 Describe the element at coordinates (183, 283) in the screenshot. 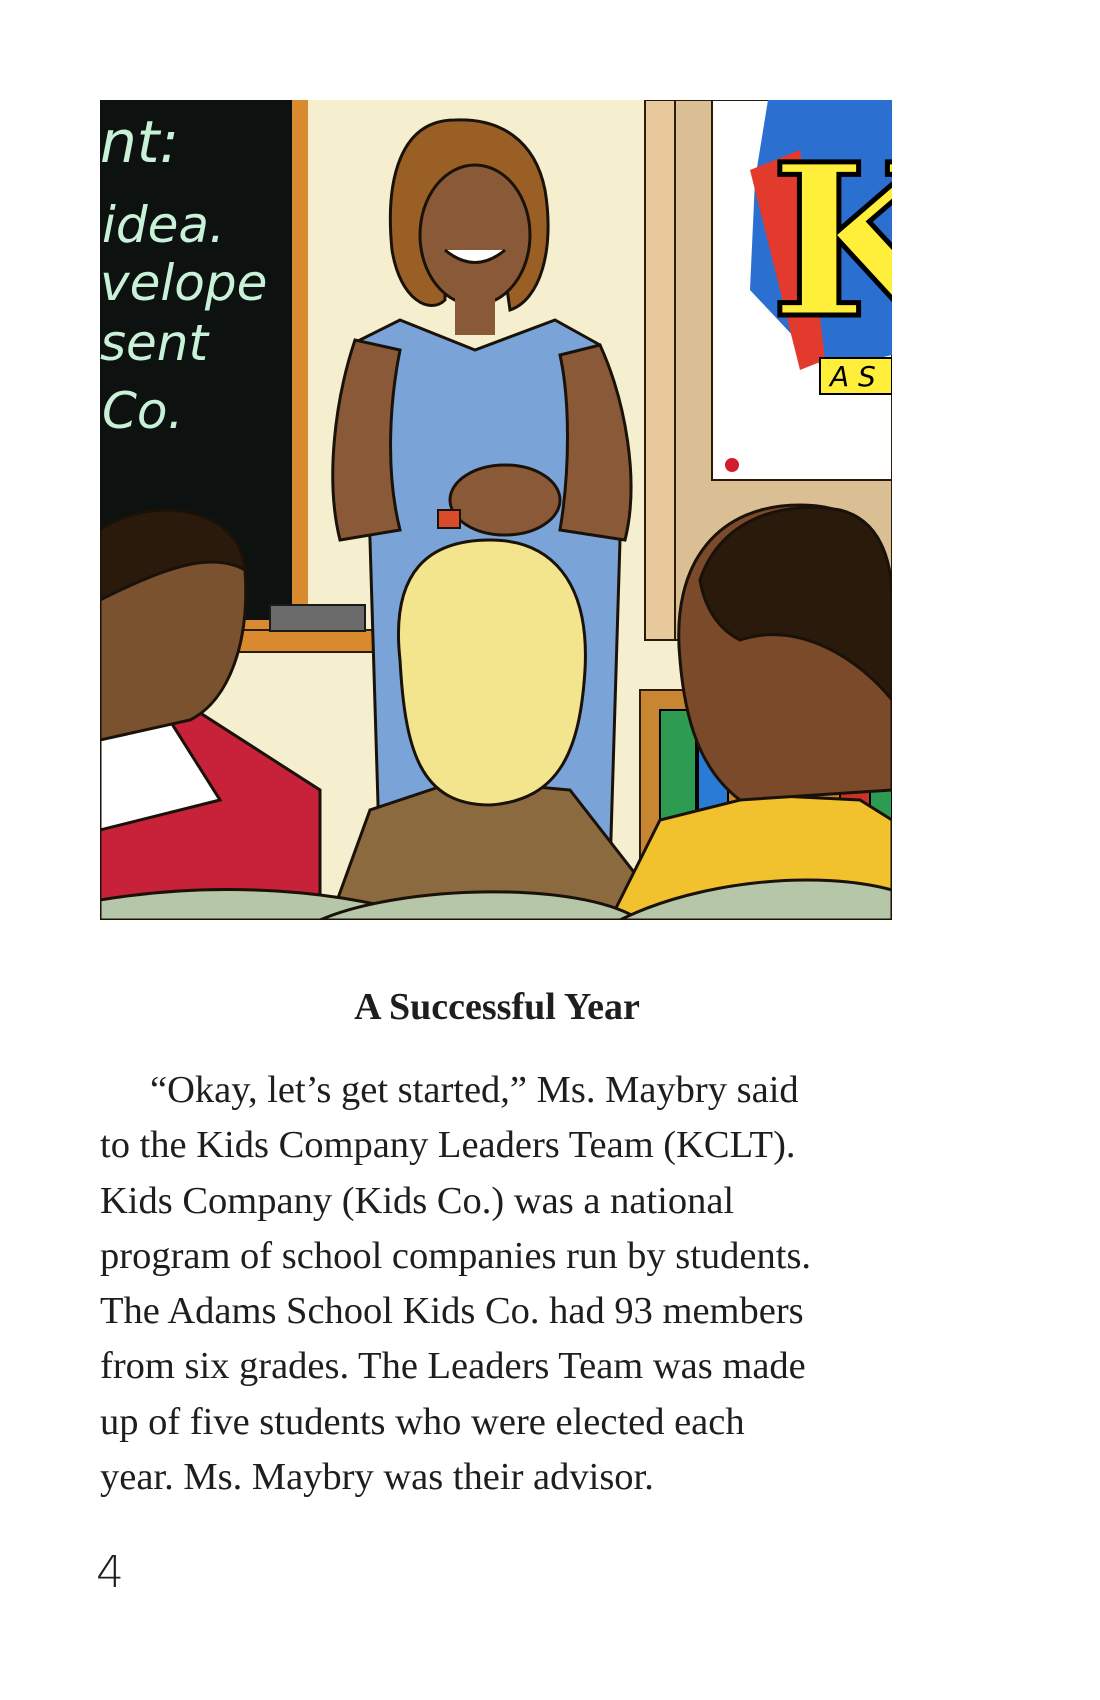

I see `chalkboard-line-3: velope` at that location.